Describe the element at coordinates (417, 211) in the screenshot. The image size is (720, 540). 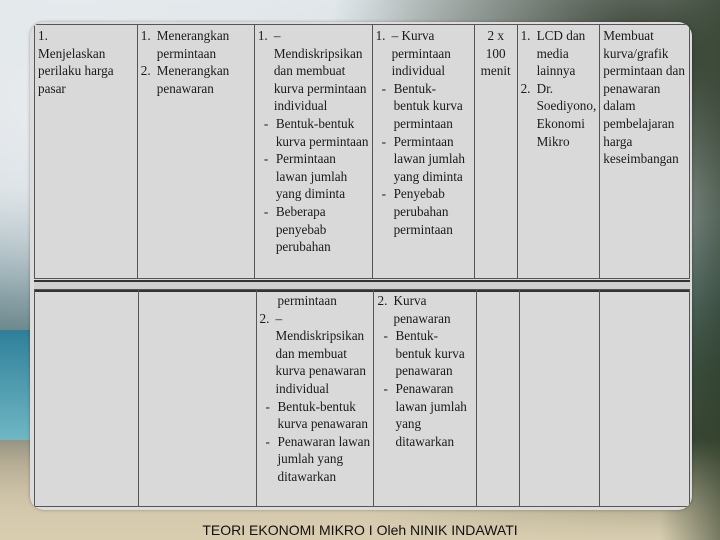
I see `material-subitem: - Penyebab perubahan permintaan` at that location.